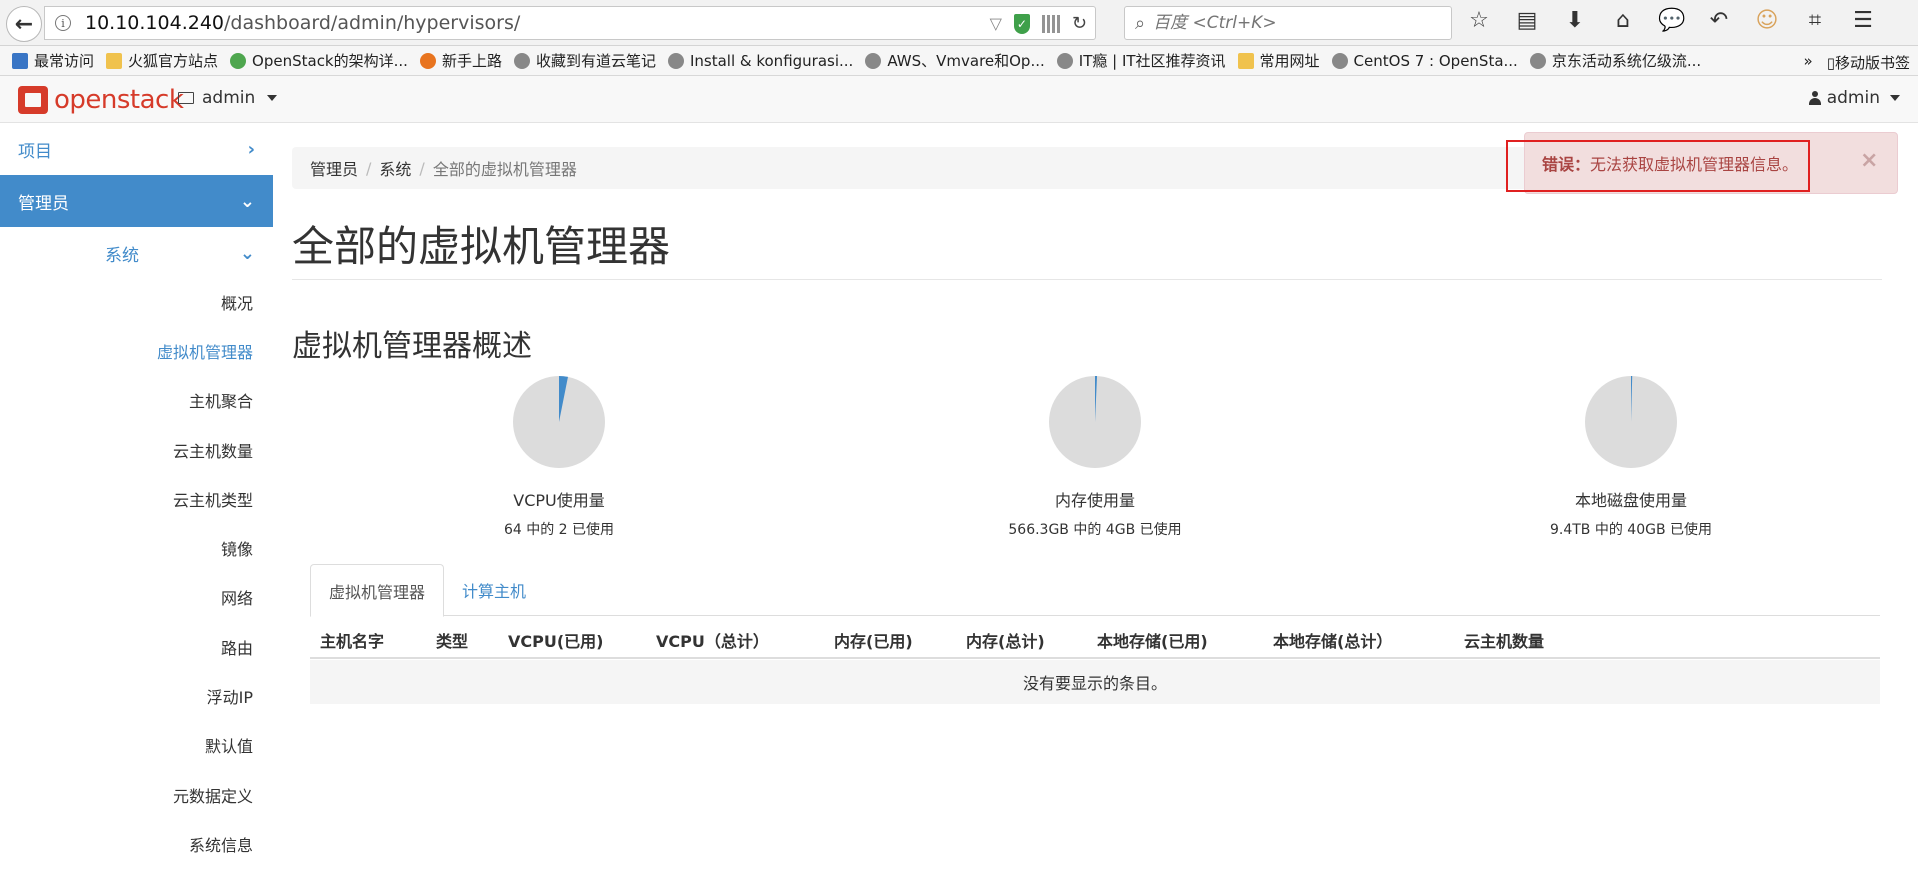 This screenshot has height=869, width=1918. I want to click on info-icon: i, so click(63, 23).